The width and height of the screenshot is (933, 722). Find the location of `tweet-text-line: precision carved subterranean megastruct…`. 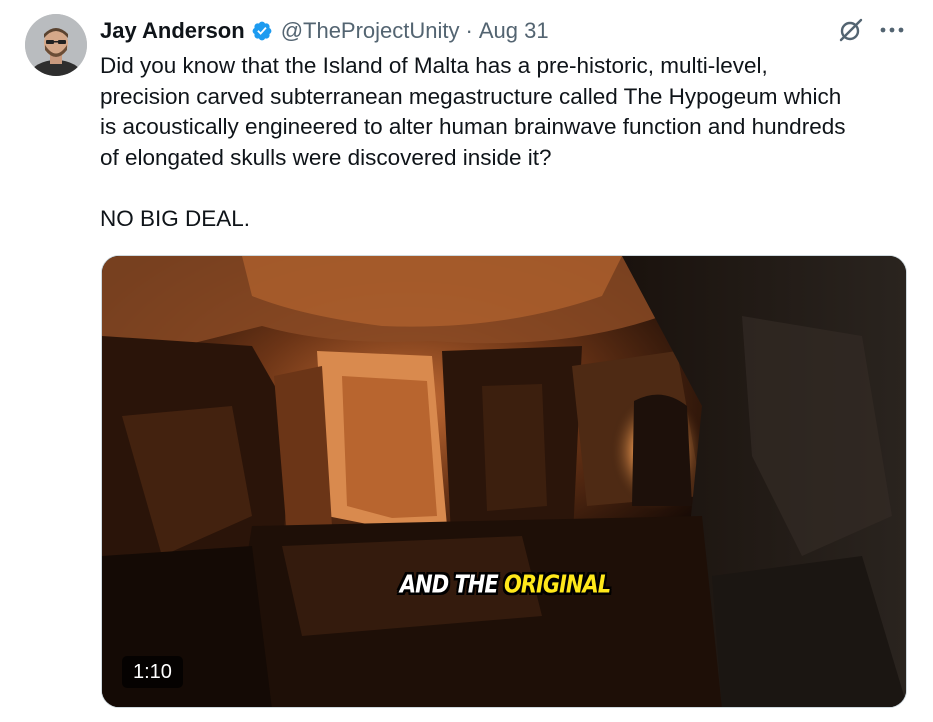

tweet-text-line: precision carved subterranean megastruct… is located at coordinates (471, 96).